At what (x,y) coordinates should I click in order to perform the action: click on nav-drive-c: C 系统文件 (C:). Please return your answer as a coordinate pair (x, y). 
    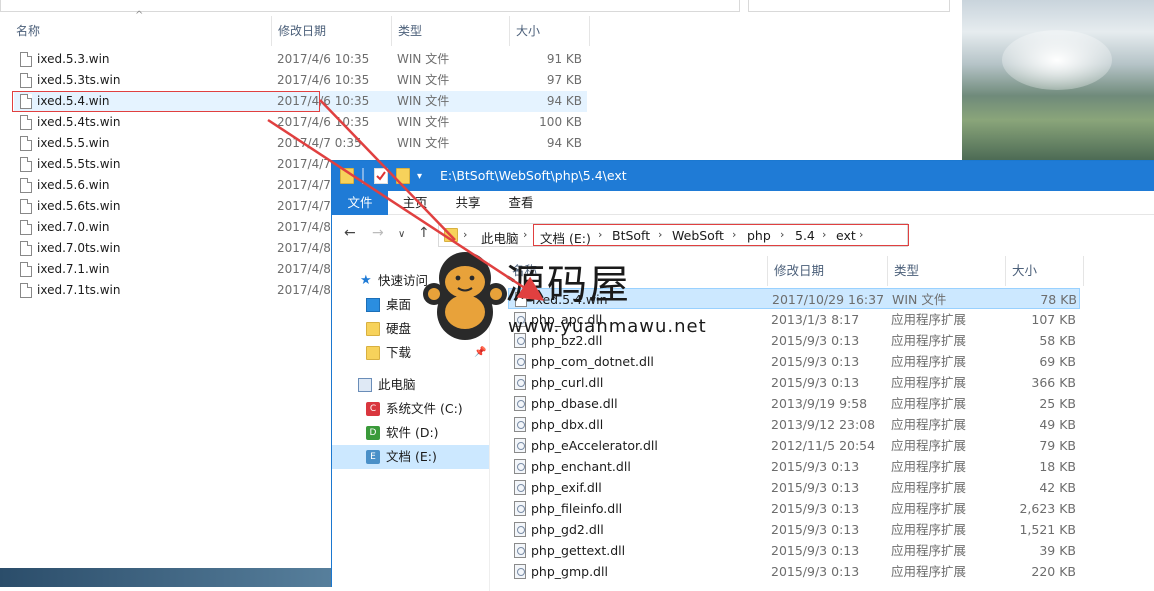
    Looking at the image, I should click on (410, 409).